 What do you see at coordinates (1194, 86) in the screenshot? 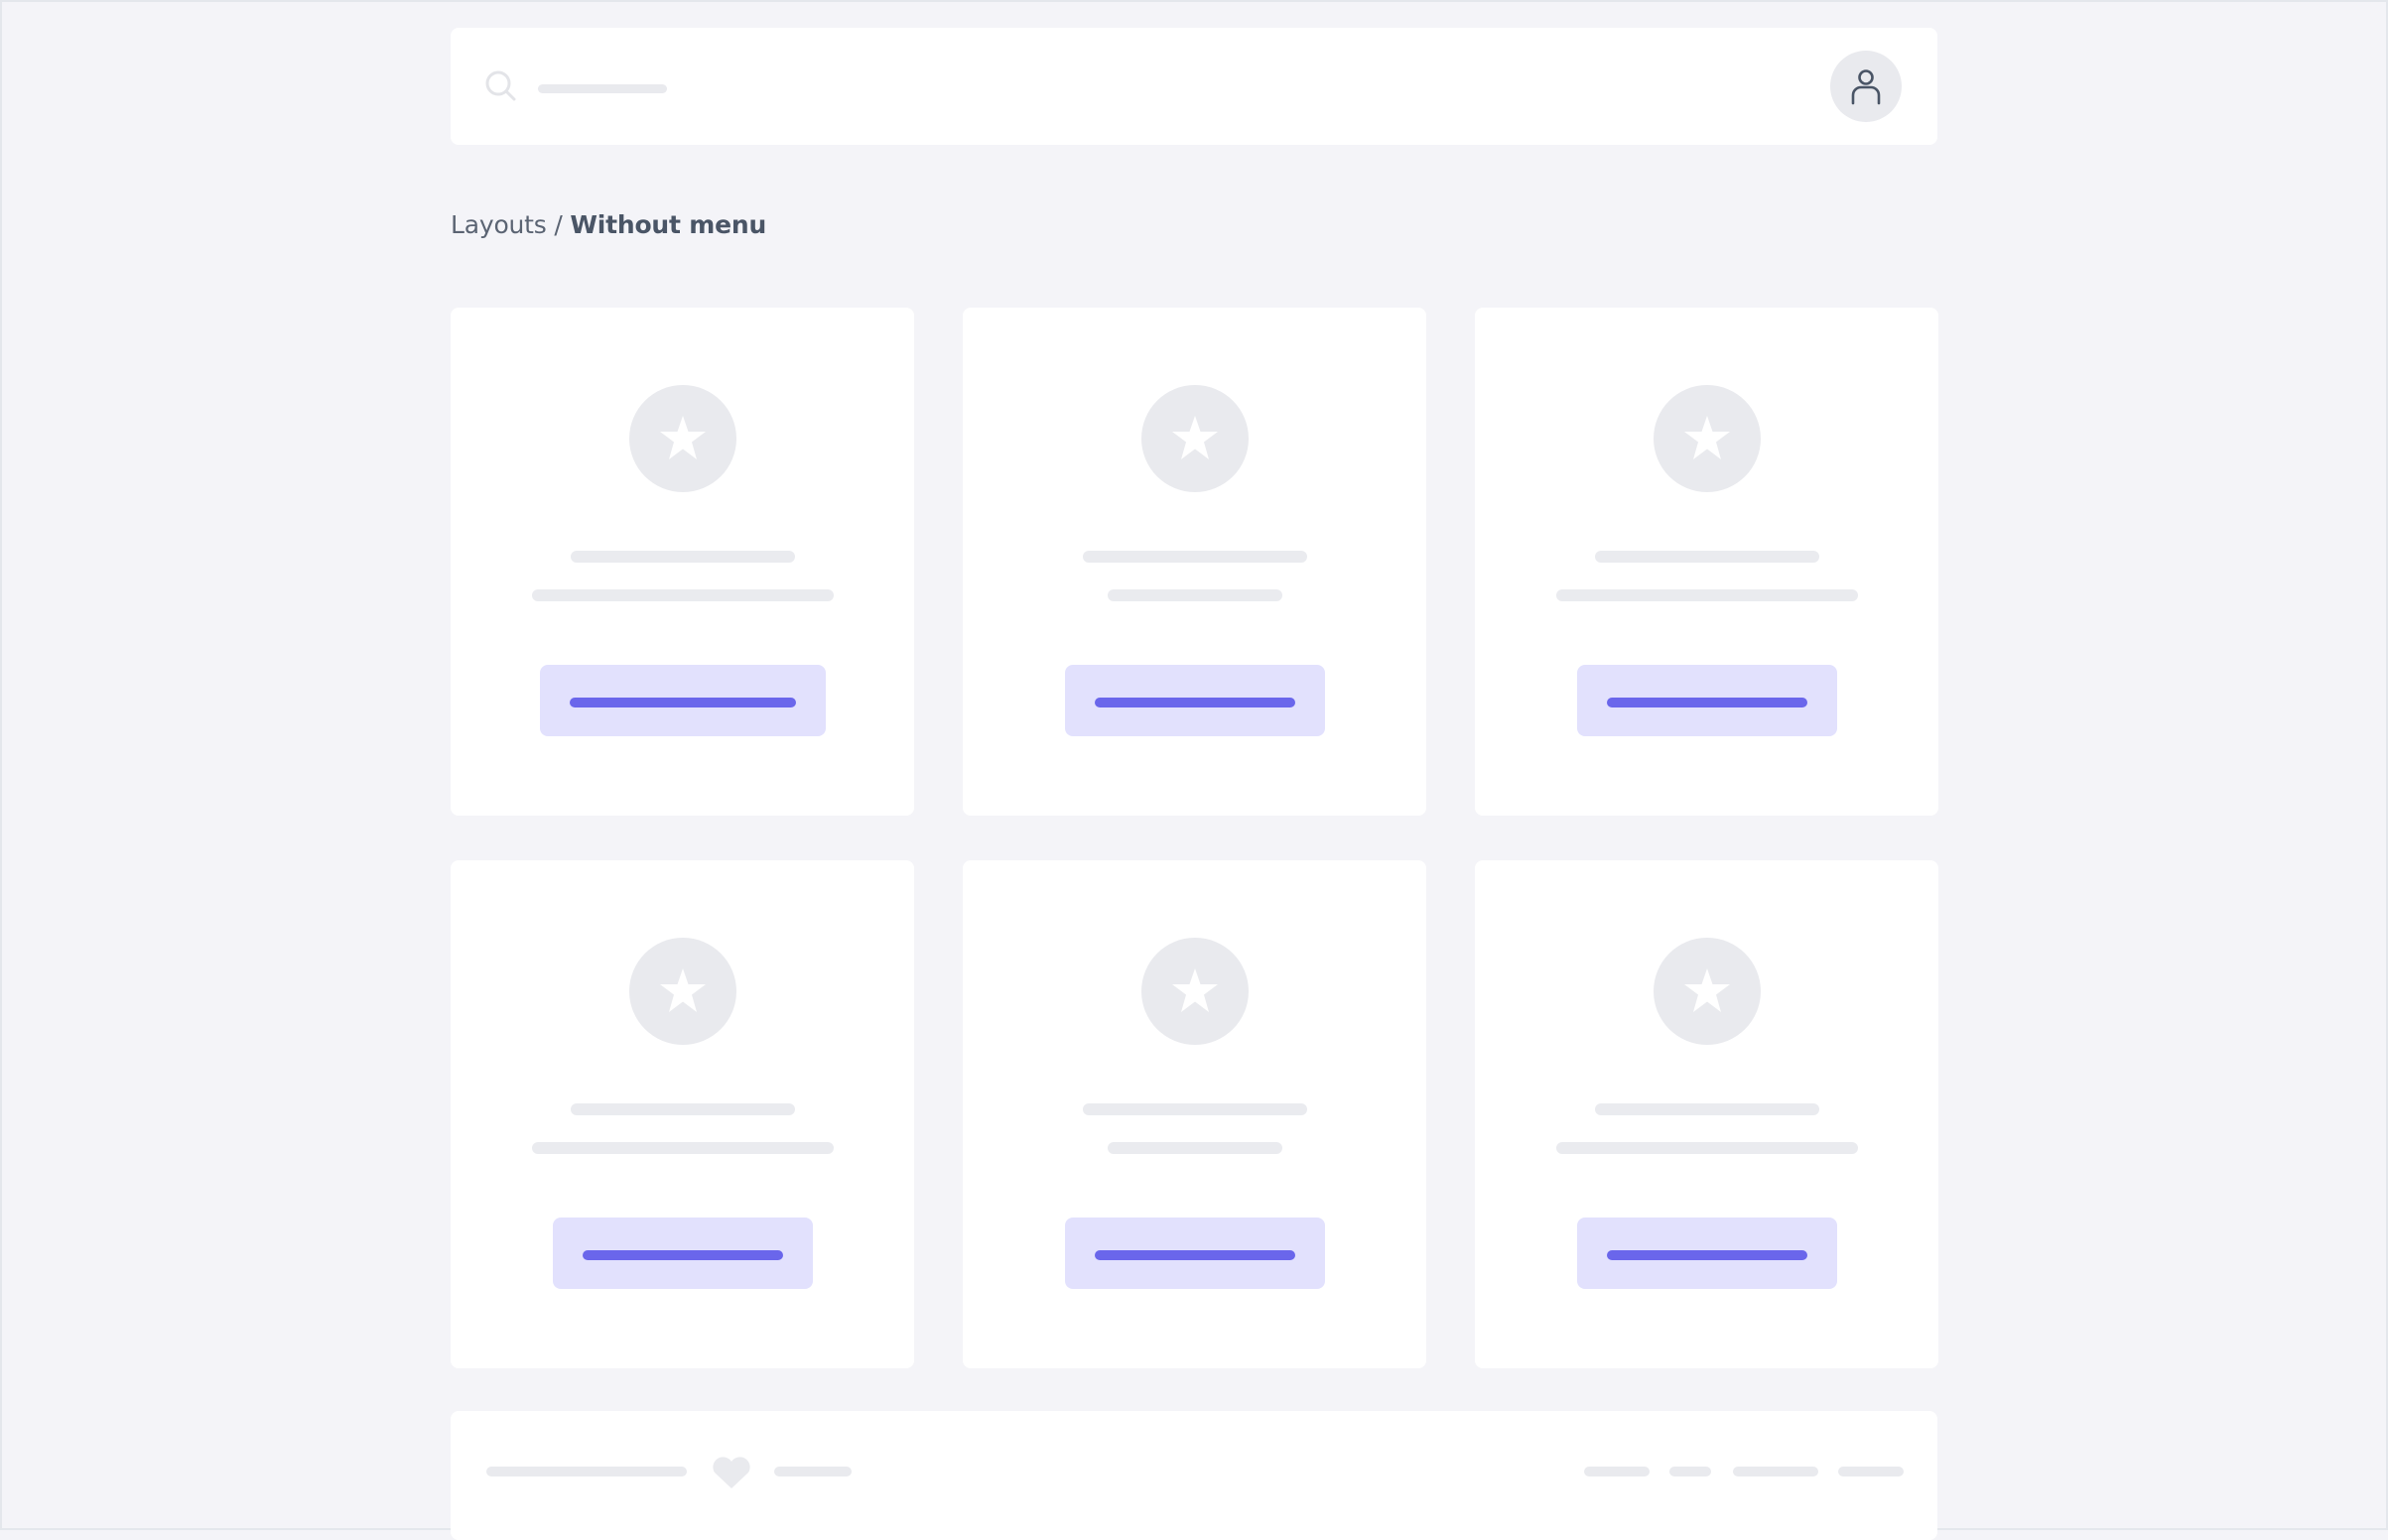
I see `top-bar` at bounding box center [1194, 86].